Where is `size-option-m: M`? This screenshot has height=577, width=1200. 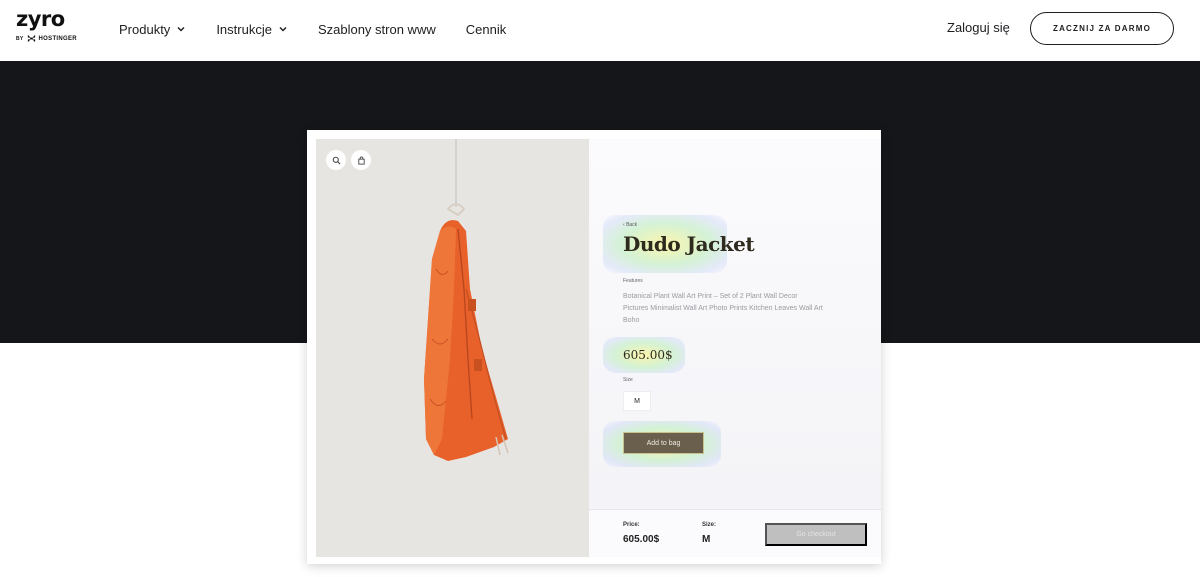
size-option-m: M is located at coordinates (637, 401).